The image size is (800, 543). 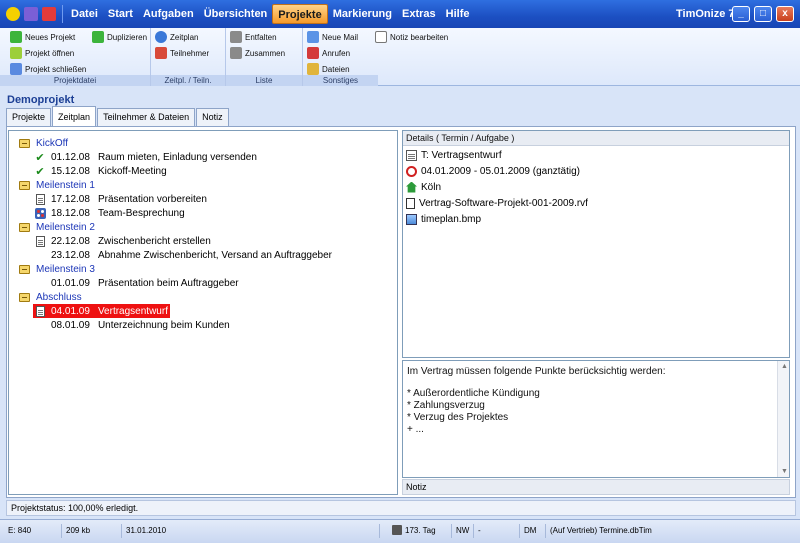 What do you see at coordinates (362, 14) in the screenshot?
I see `menu-markierung: Markierung` at bounding box center [362, 14].